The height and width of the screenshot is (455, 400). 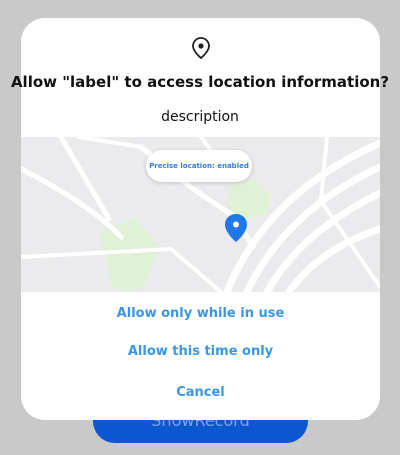 What do you see at coordinates (201, 48) in the screenshot?
I see `location-pin-icon` at bounding box center [201, 48].